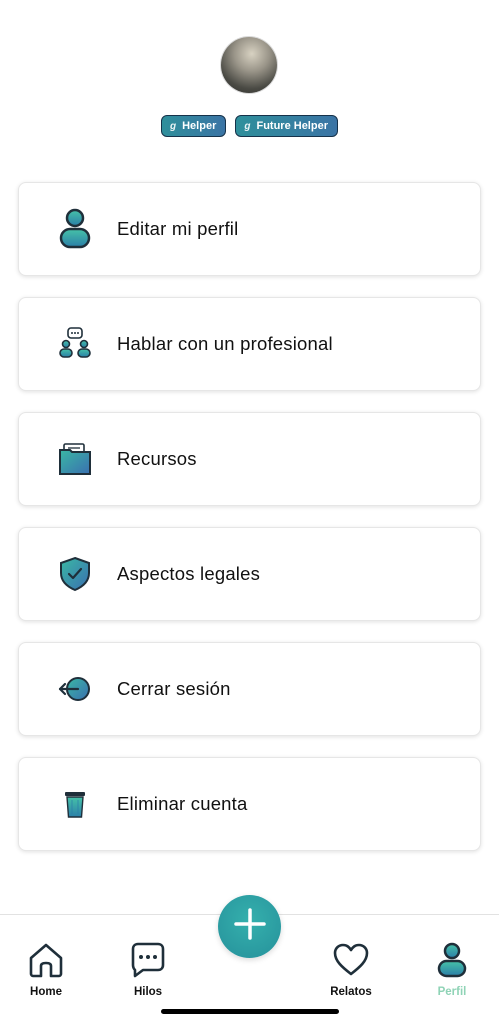 The width and height of the screenshot is (499, 1025). I want to click on home-icon, so click(46, 962).